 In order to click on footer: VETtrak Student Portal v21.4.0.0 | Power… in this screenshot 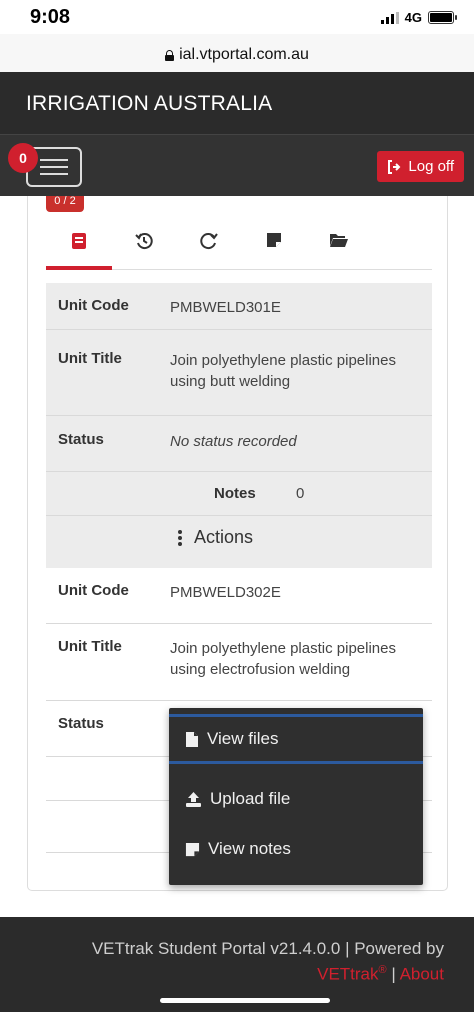, I will do `click(237, 964)`.